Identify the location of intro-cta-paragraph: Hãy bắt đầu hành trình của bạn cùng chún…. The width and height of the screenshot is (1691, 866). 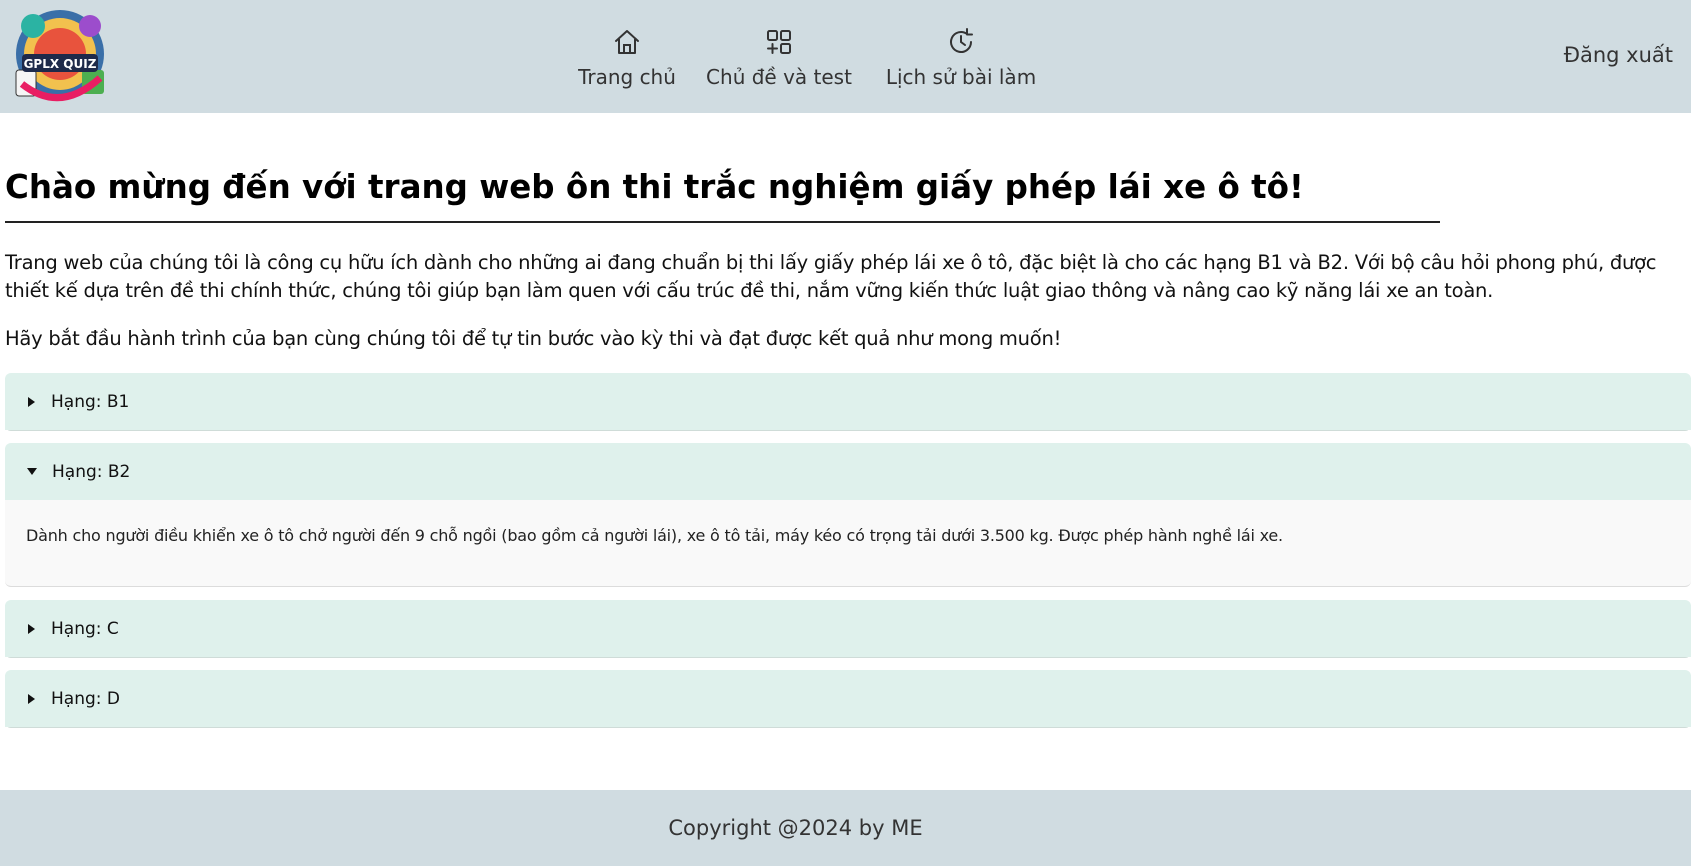
(533, 338).